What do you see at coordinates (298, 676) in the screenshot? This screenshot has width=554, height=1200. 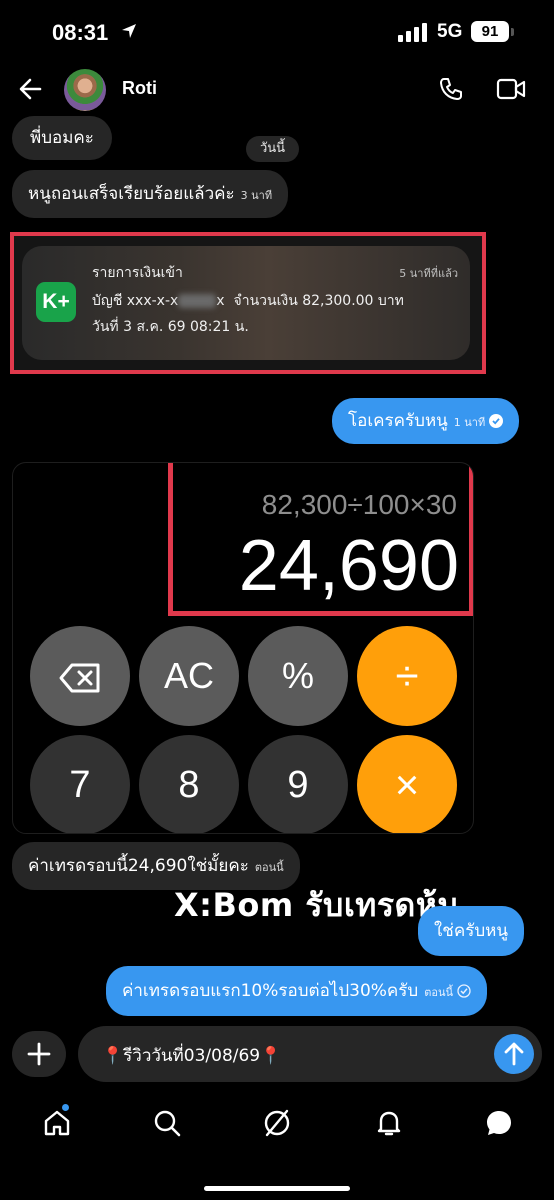 I see `percent-key: %` at bounding box center [298, 676].